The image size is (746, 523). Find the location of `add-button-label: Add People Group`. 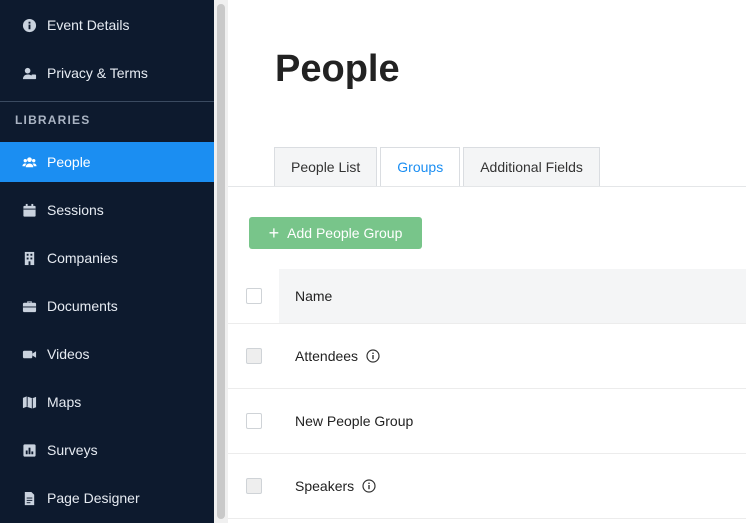

add-button-label: Add People Group is located at coordinates (345, 233).